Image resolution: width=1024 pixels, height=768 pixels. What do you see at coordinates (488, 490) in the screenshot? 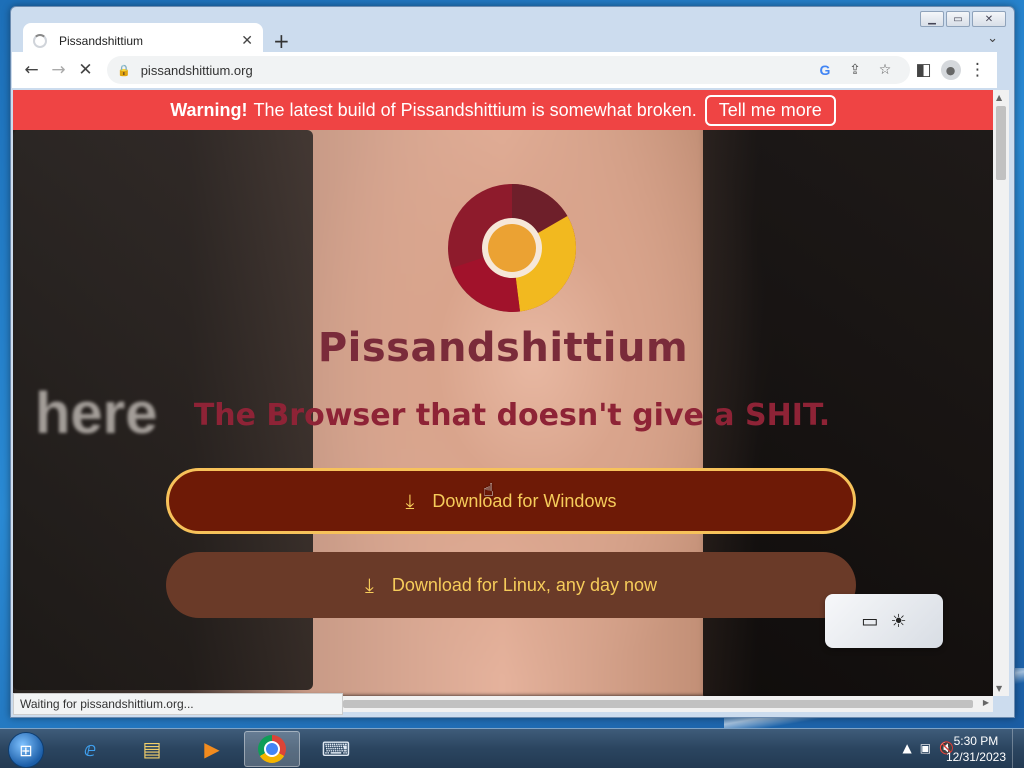
I see `hand-cursor-icon: ☝` at bounding box center [488, 490].